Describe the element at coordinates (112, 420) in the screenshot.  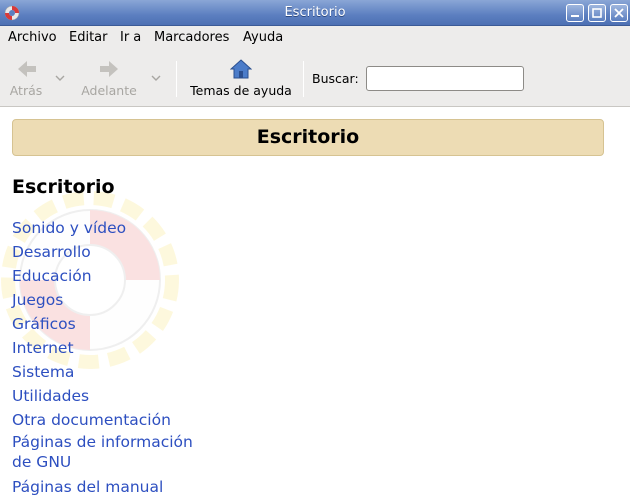
I see `link-otra-documentacion: Otra documentación` at that location.